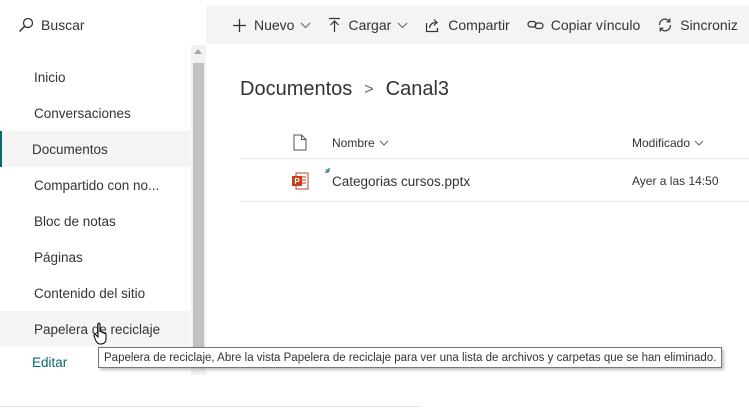 The height and width of the screenshot is (409, 749). I want to click on search-label: Buscar, so click(63, 25).